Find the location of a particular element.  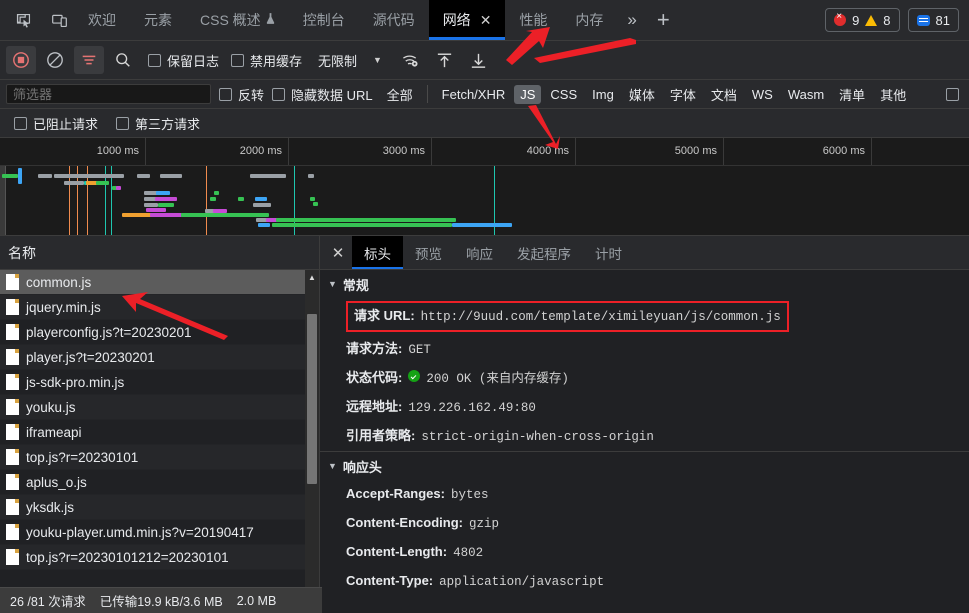

filter-type-all: 全部 is located at coordinates (400, 94).